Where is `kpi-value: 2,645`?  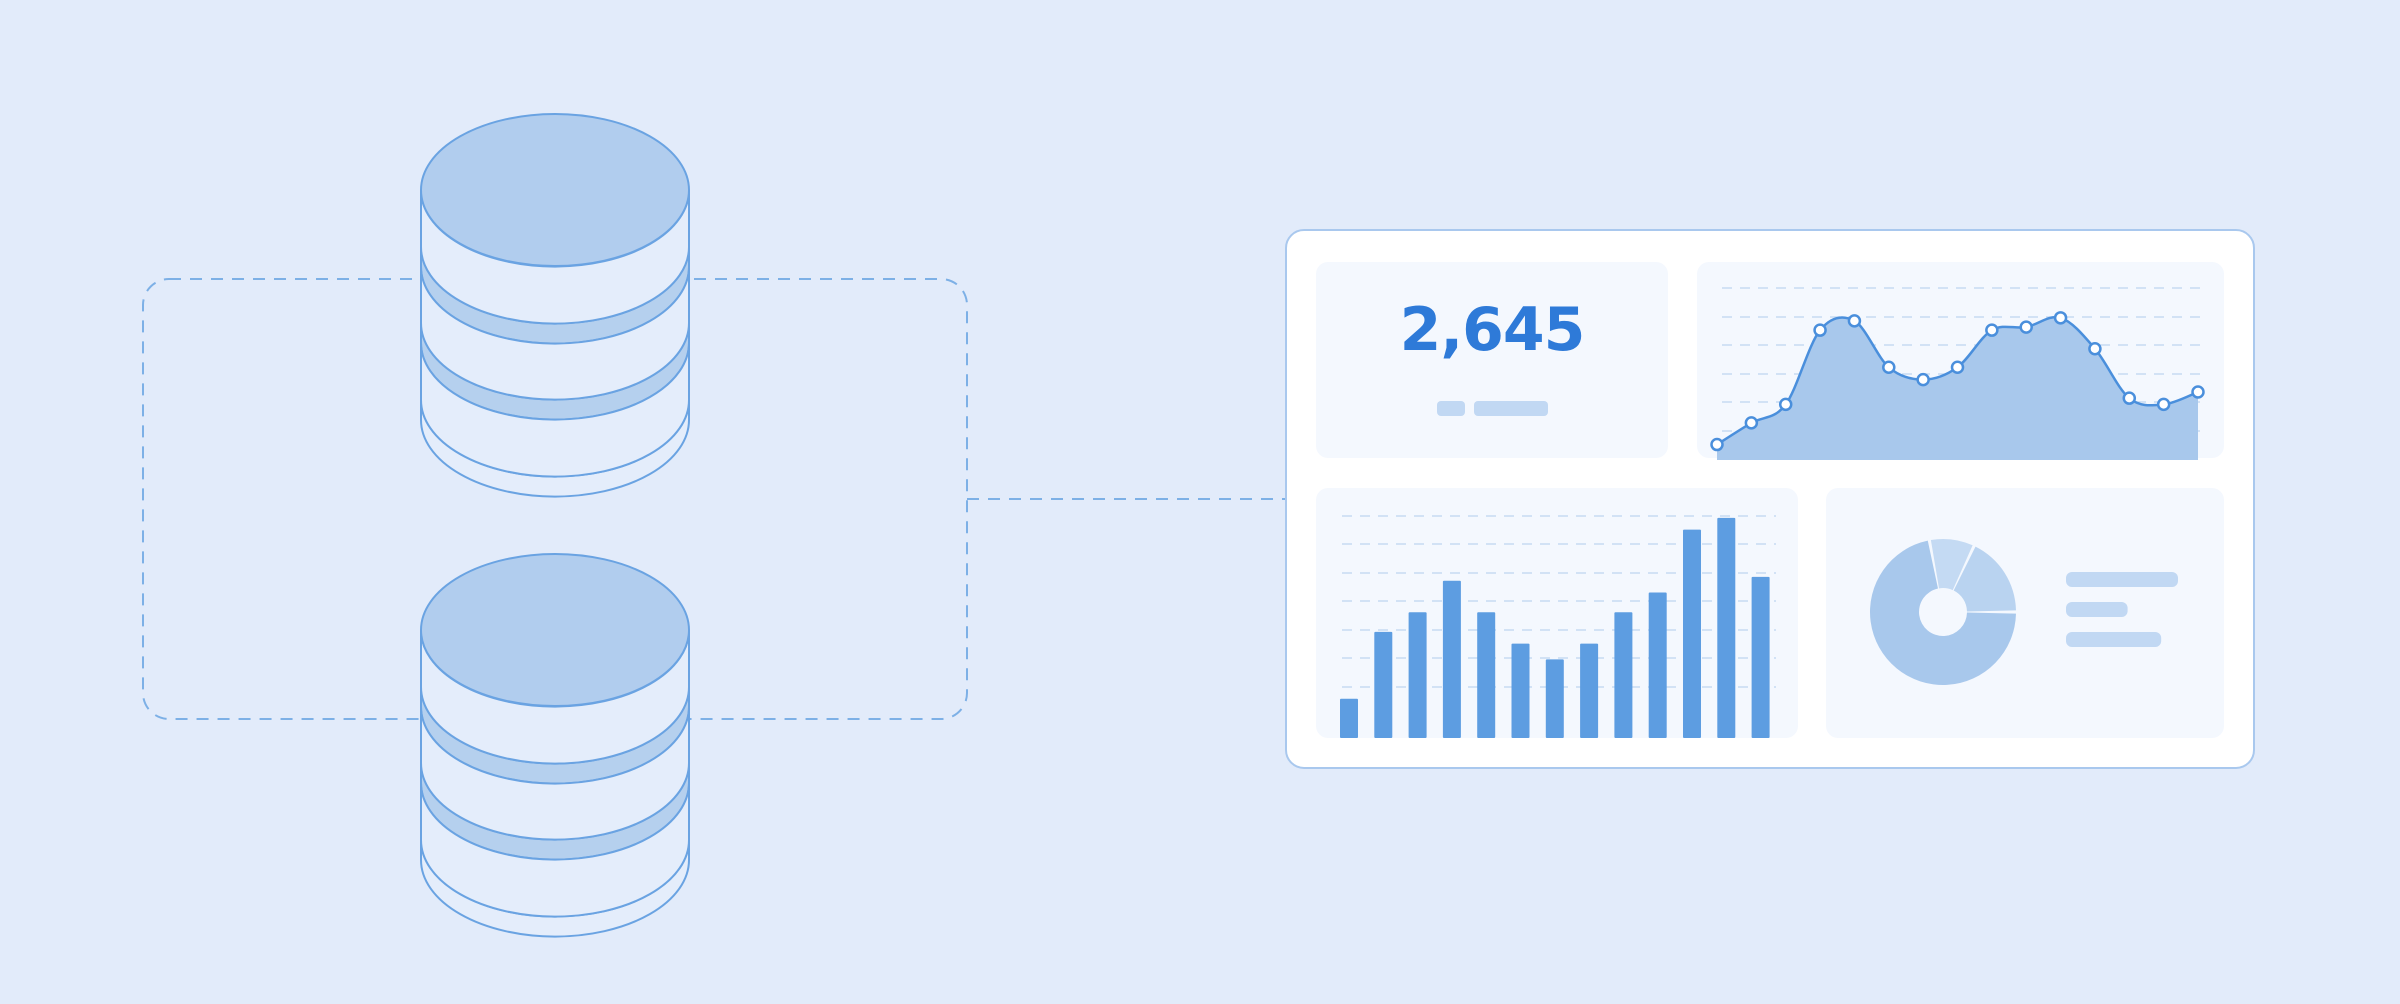
kpi-value: 2,645 is located at coordinates (1492, 330).